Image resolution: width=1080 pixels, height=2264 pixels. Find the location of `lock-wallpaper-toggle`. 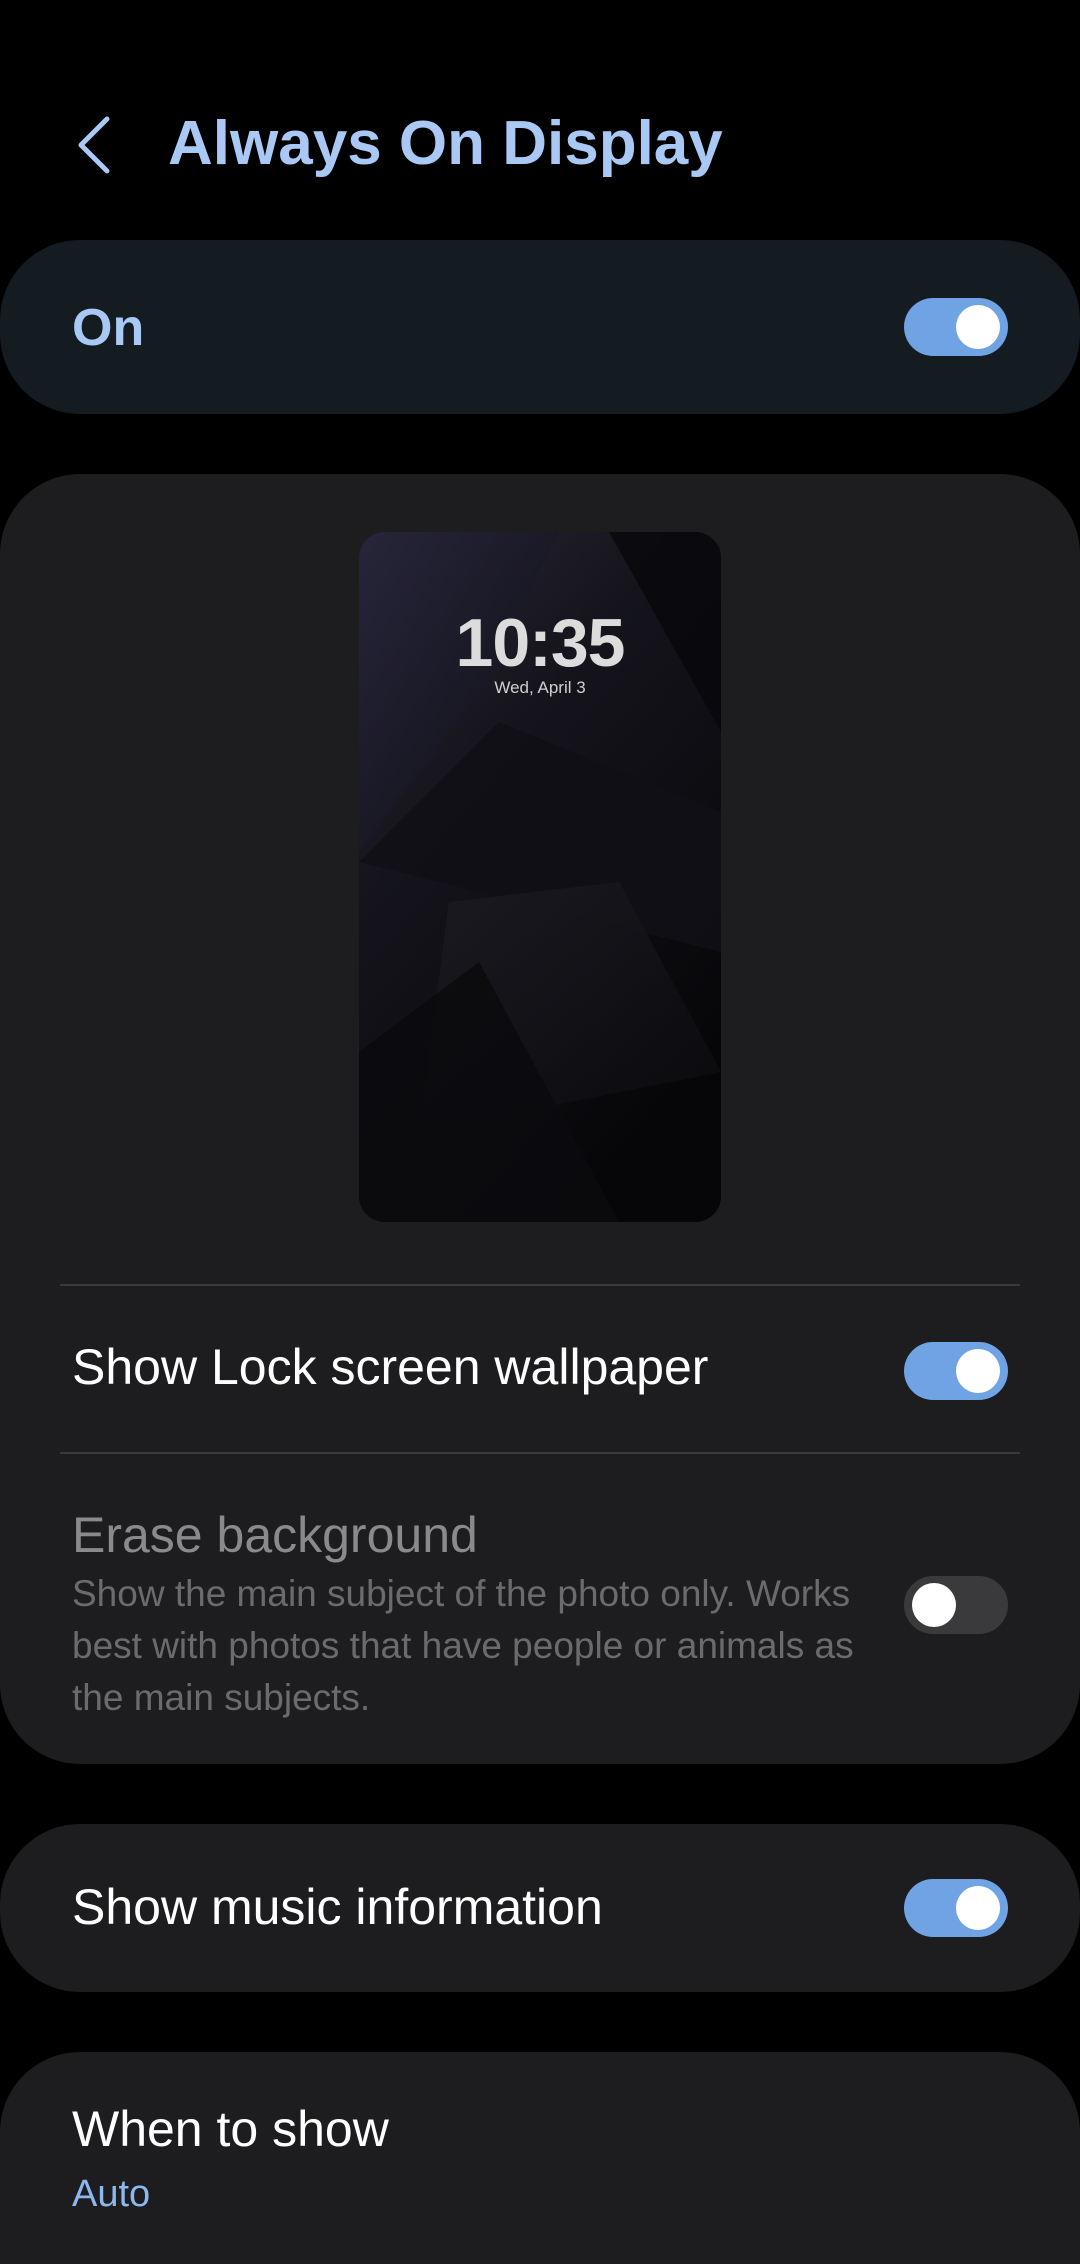

lock-wallpaper-toggle is located at coordinates (956, 1371).